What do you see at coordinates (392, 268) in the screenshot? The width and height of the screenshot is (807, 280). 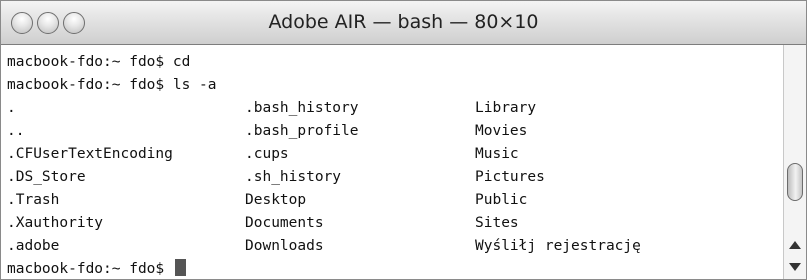 I see `prompt-line: macbook-fdo:~ fdo$` at bounding box center [392, 268].